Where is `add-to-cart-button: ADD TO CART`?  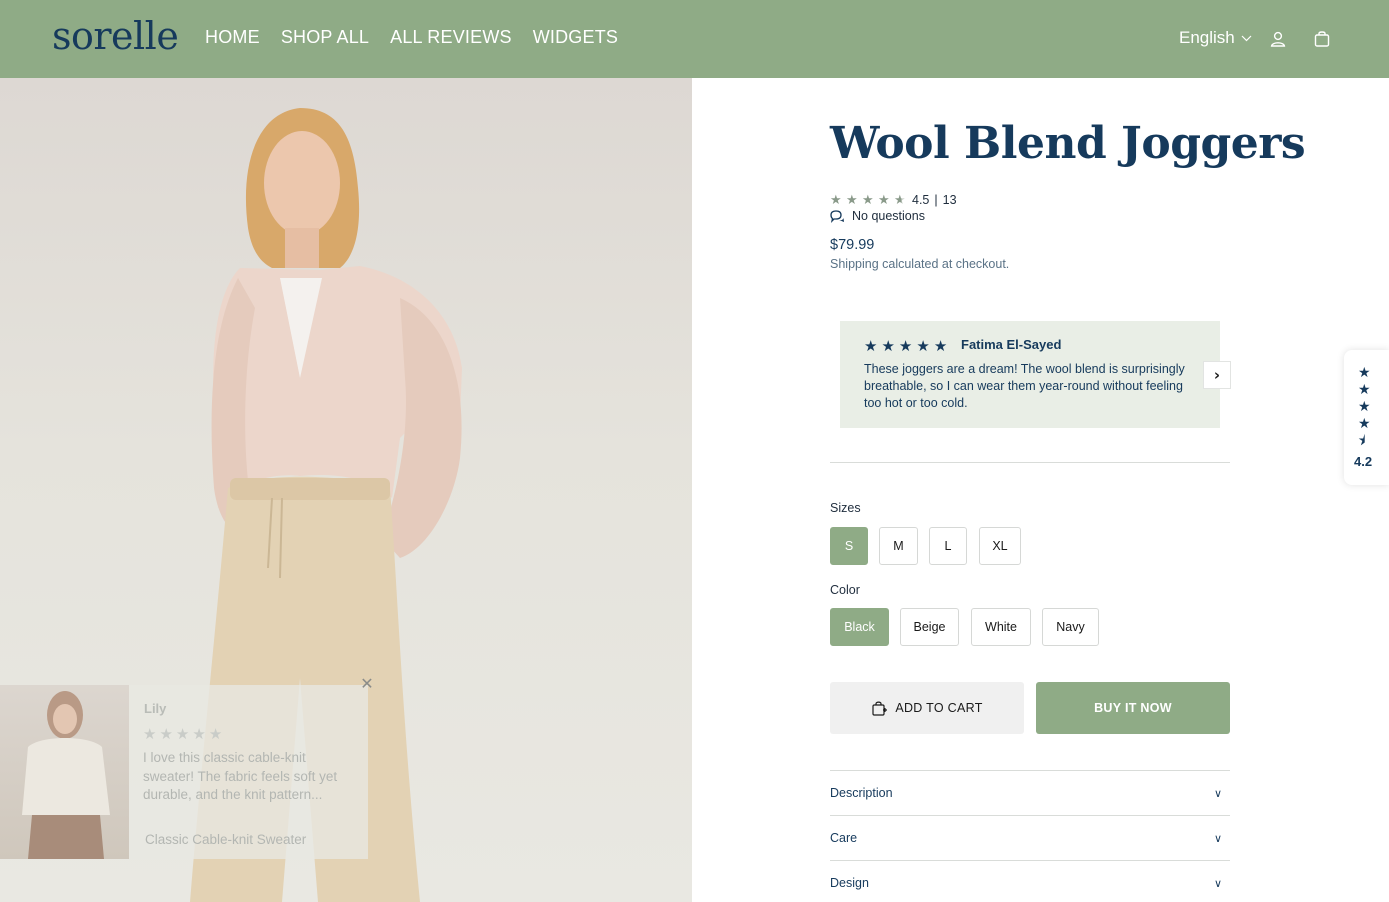 add-to-cart-button: ADD TO CART is located at coordinates (927, 708).